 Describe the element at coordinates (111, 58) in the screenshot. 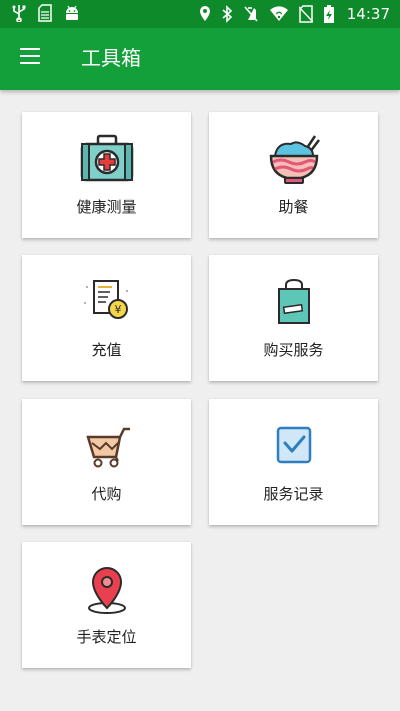

I see `page-title: 工具箱` at that location.